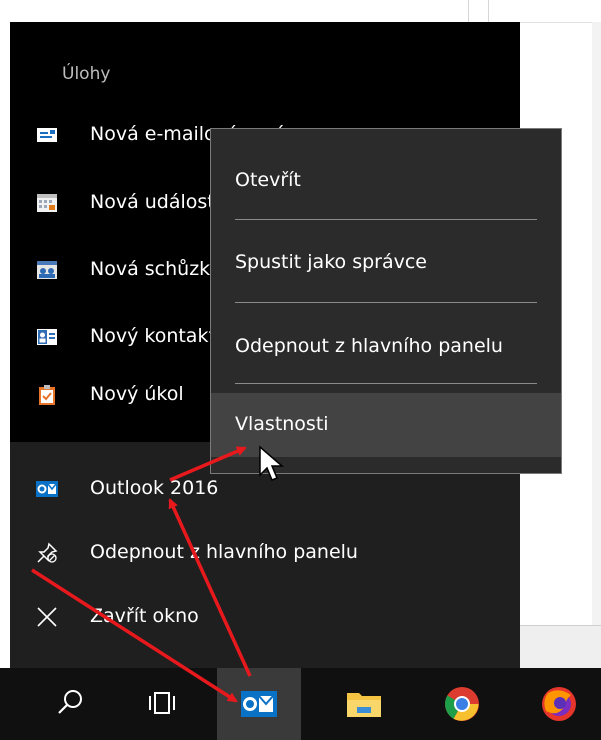 The height and width of the screenshot is (740, 601). What do you see at coordinates (268, 180) in the screenshot?
I see `menu-item-label: Otevřít` at bounding box center [268, 180].